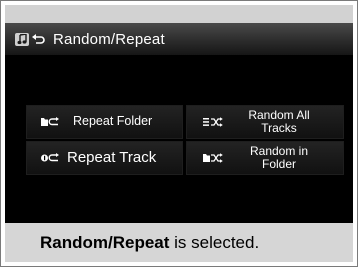 This screenshot has width=358, height=267. What do you see at coordinates (213, 158) in the screenshot?
I see `folder-shuffle-icon` at bounding box center [213, 158].